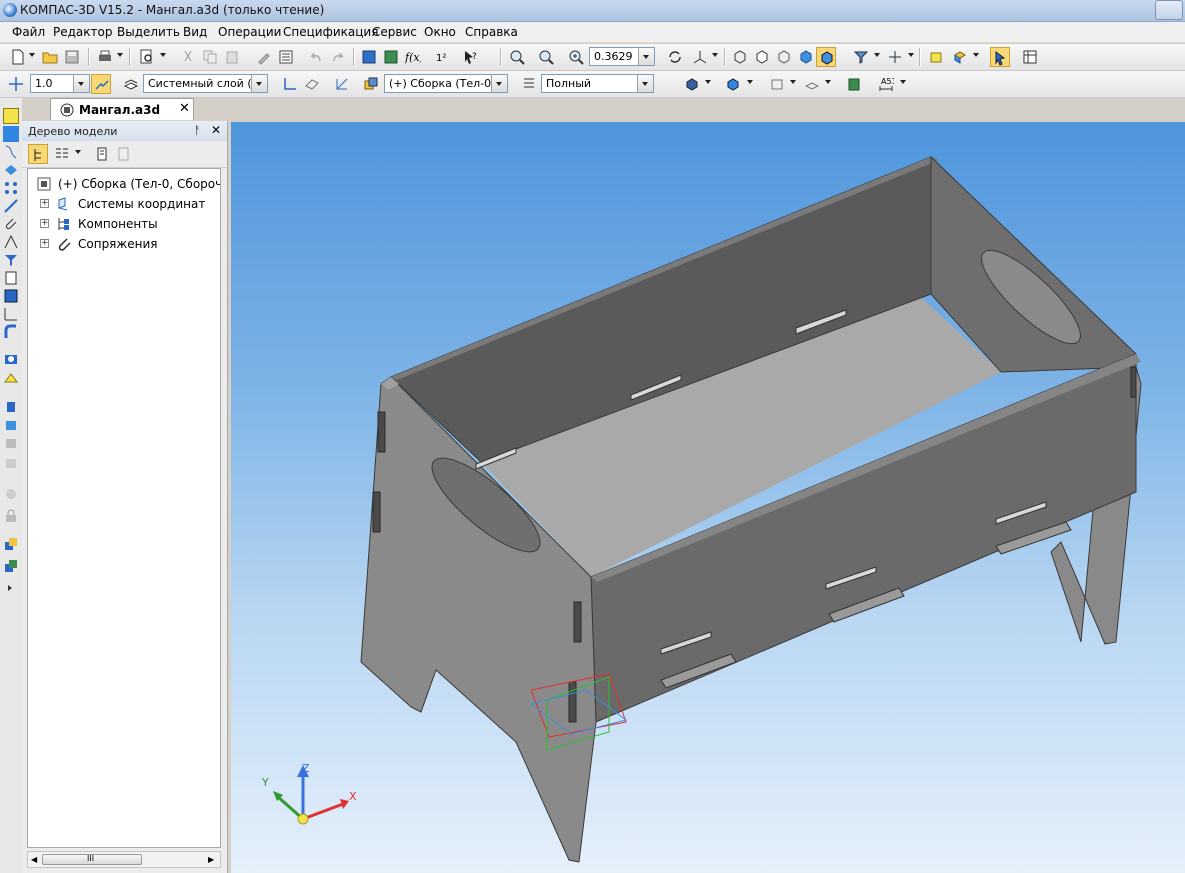 The width and height of the screenshot is (1185, 873). I want to click on paste-icon, so click(232, 57).